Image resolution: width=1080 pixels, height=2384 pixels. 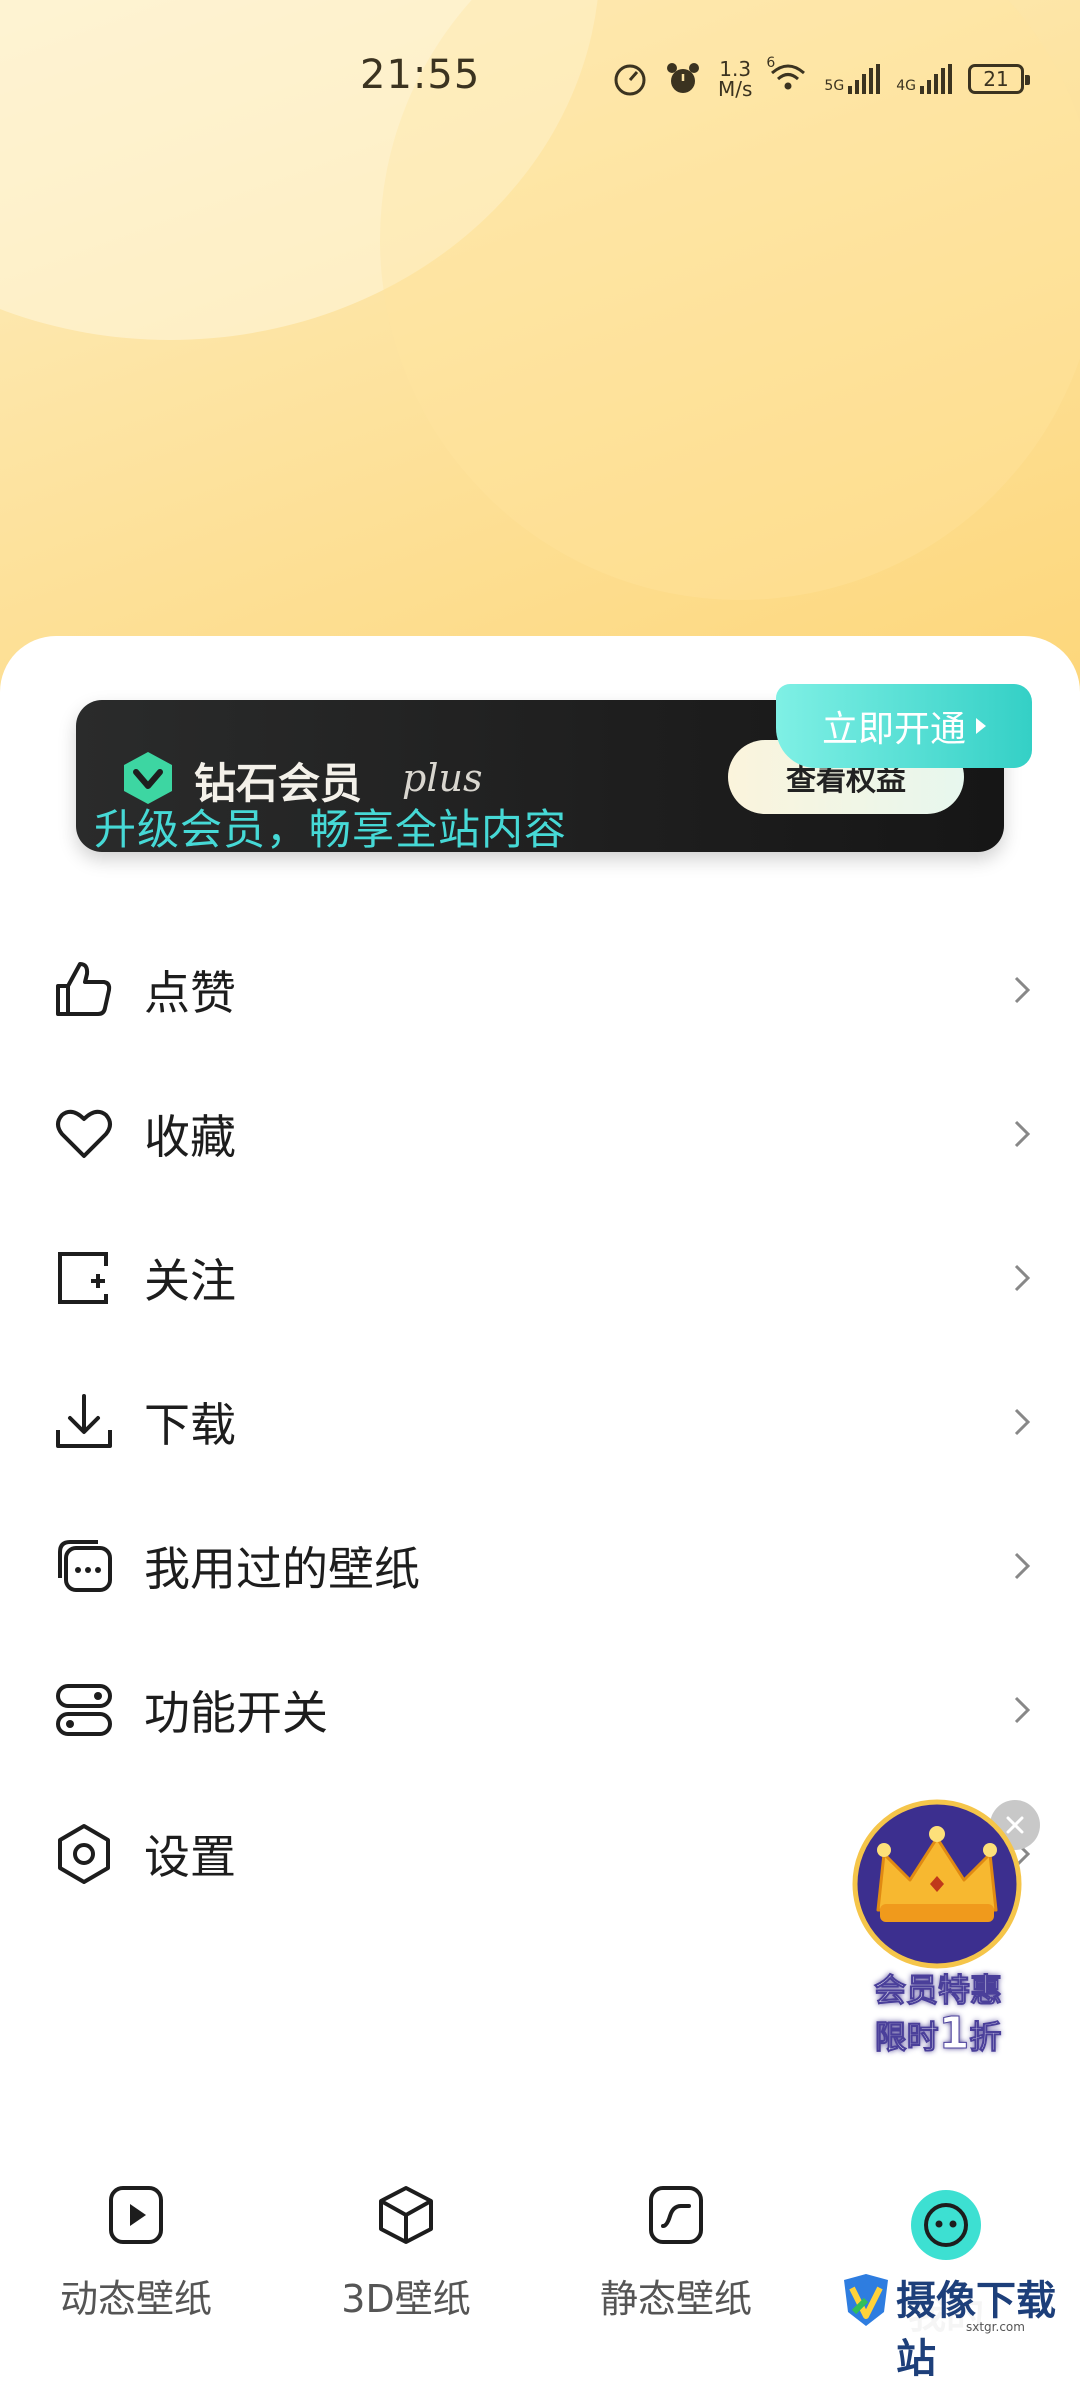 What do you see at coordinates (540, 80) in the screenshot?
I see `status-bar: 21:55 1.3 M/s 6 5G 4G 21` at bounding box center [540, 80].